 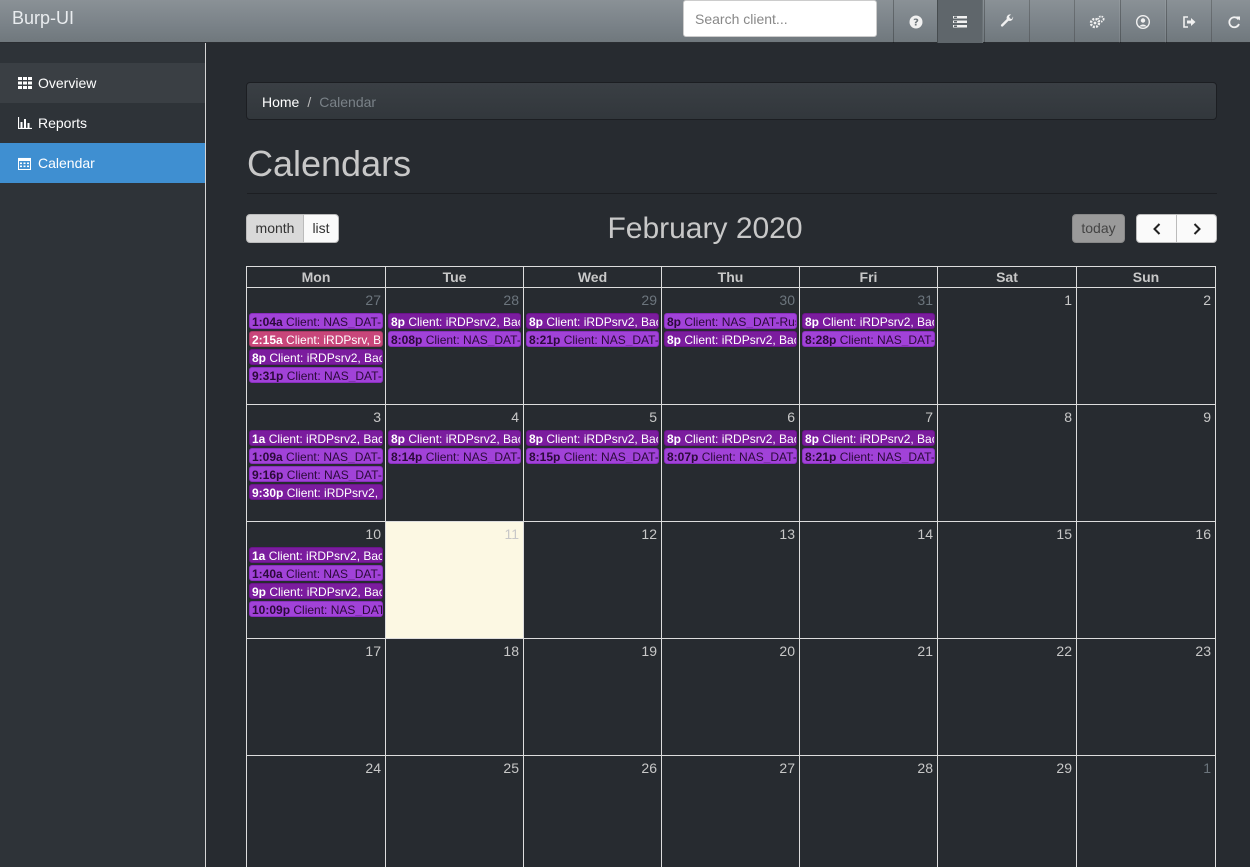 I want to click on list-icon, so click(x=960, y=21).